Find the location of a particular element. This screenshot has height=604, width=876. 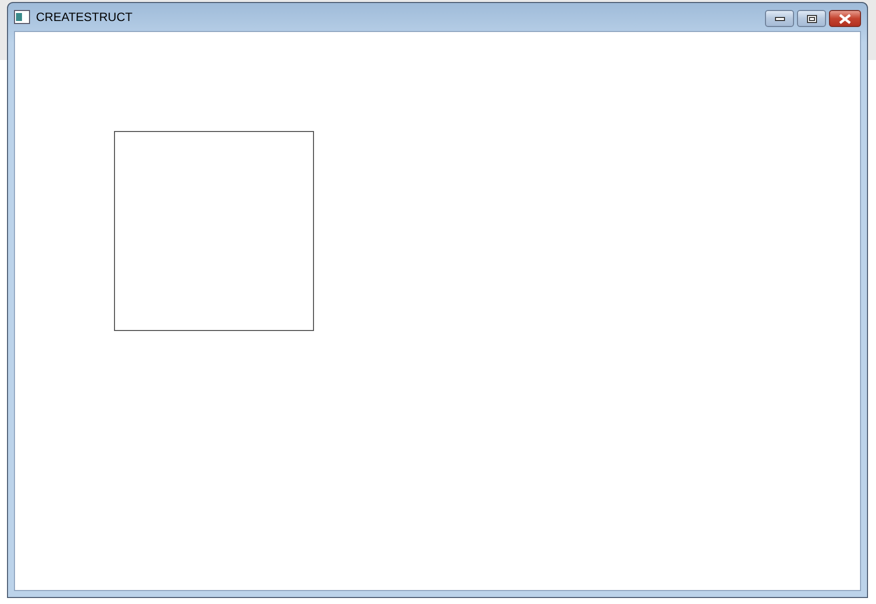

minimize-button is located at coordinates (779, 18).